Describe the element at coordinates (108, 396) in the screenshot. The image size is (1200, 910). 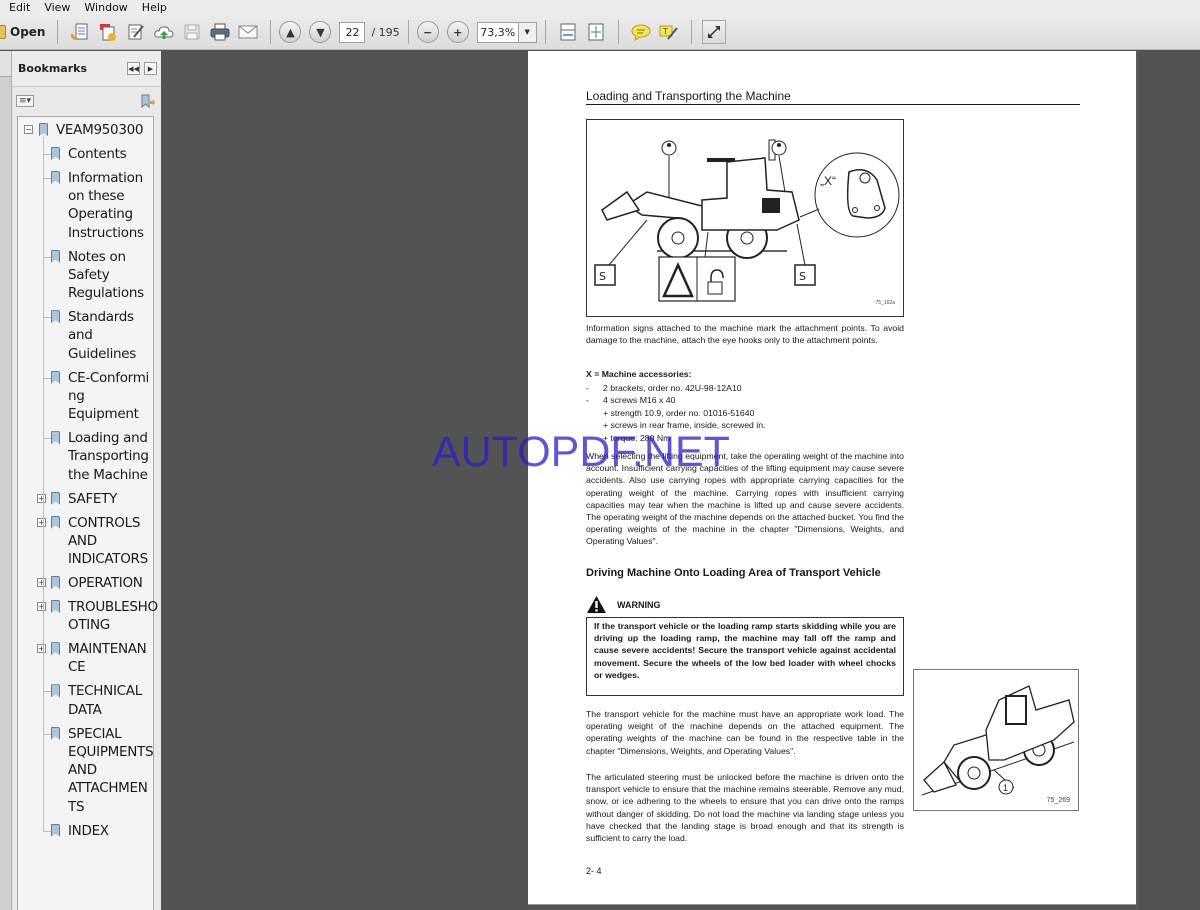
I see `bookmark-label: CE-Conformi ng Equipment` at that location.